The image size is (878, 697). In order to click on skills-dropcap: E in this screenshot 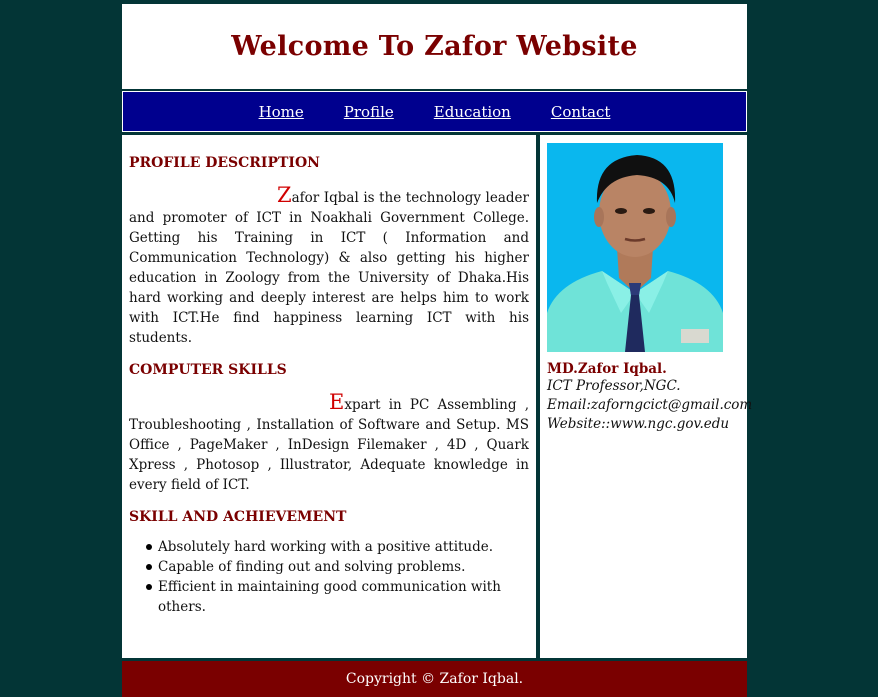, I will do `click(337, 402)`.